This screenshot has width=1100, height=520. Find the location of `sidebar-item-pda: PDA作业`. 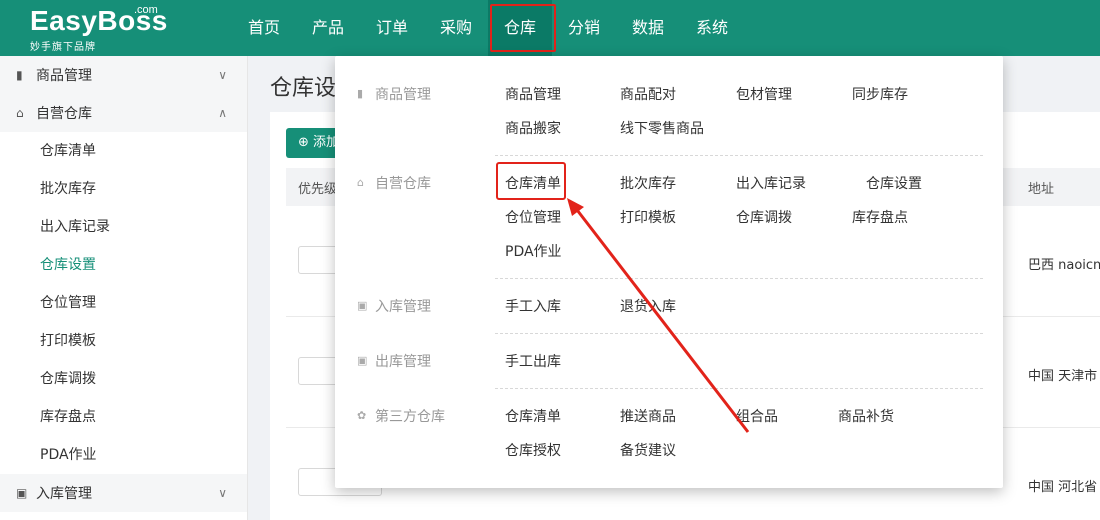

sidebar-item-pda: PDA作业 is located at coordinates (123, 455).